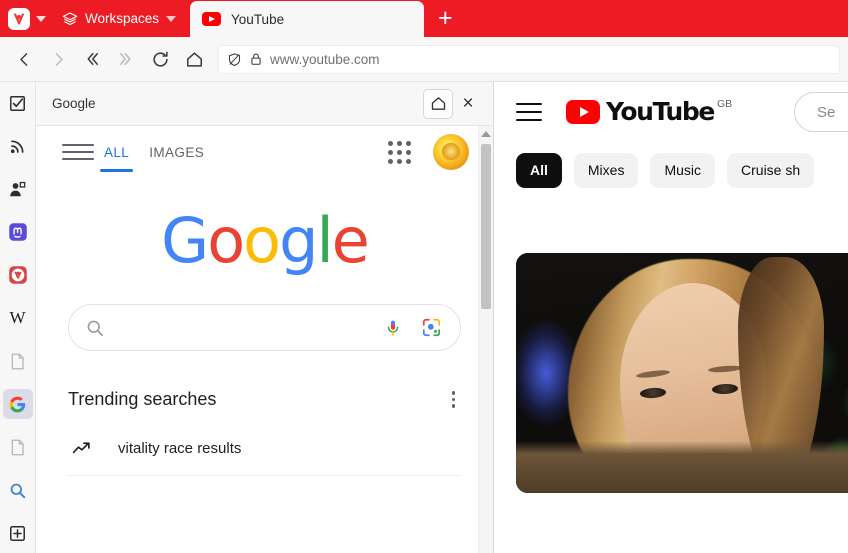 This screenshot has width=848, height=553. What do you see at coordinates (81, 448) in the screenshot?
I see `trending-up-icon` at bounding box center [81, 448].